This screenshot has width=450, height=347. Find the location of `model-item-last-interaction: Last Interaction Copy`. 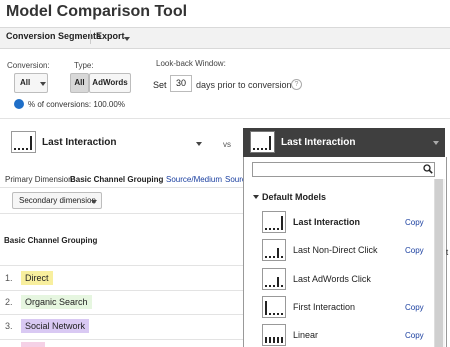

model-item-last-interaction: Last Interaction Copy is located at coordinates (339, 223).